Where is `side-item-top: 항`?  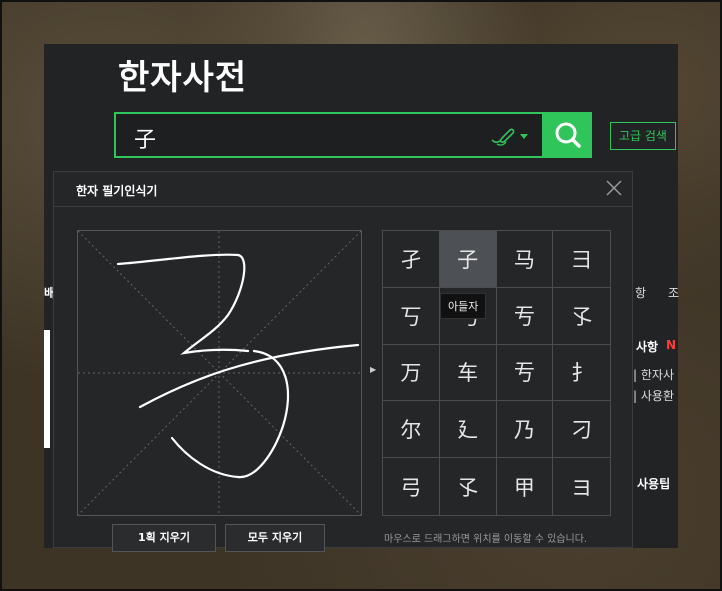
side-item-top: 항 is located at coordinates (640, 292).